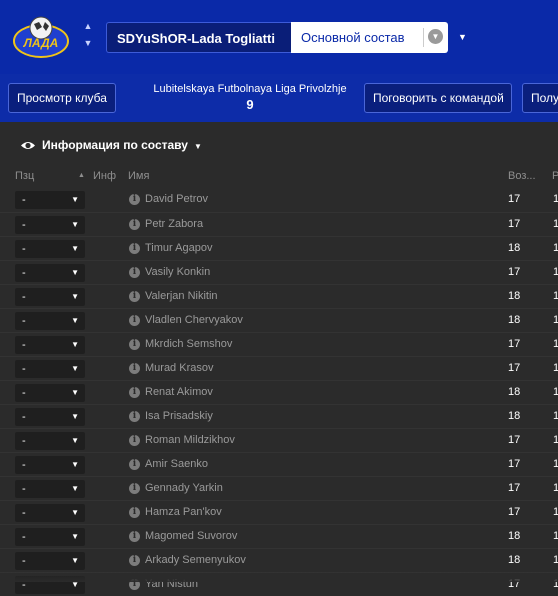 The height and width of the screenshot is (596, 558). What do you see at coordinates (279, 512) in the screenshot?
I see `table-row: - ▼ i Hamza Pan'kov 17 1` at bounding box center [279, 512].